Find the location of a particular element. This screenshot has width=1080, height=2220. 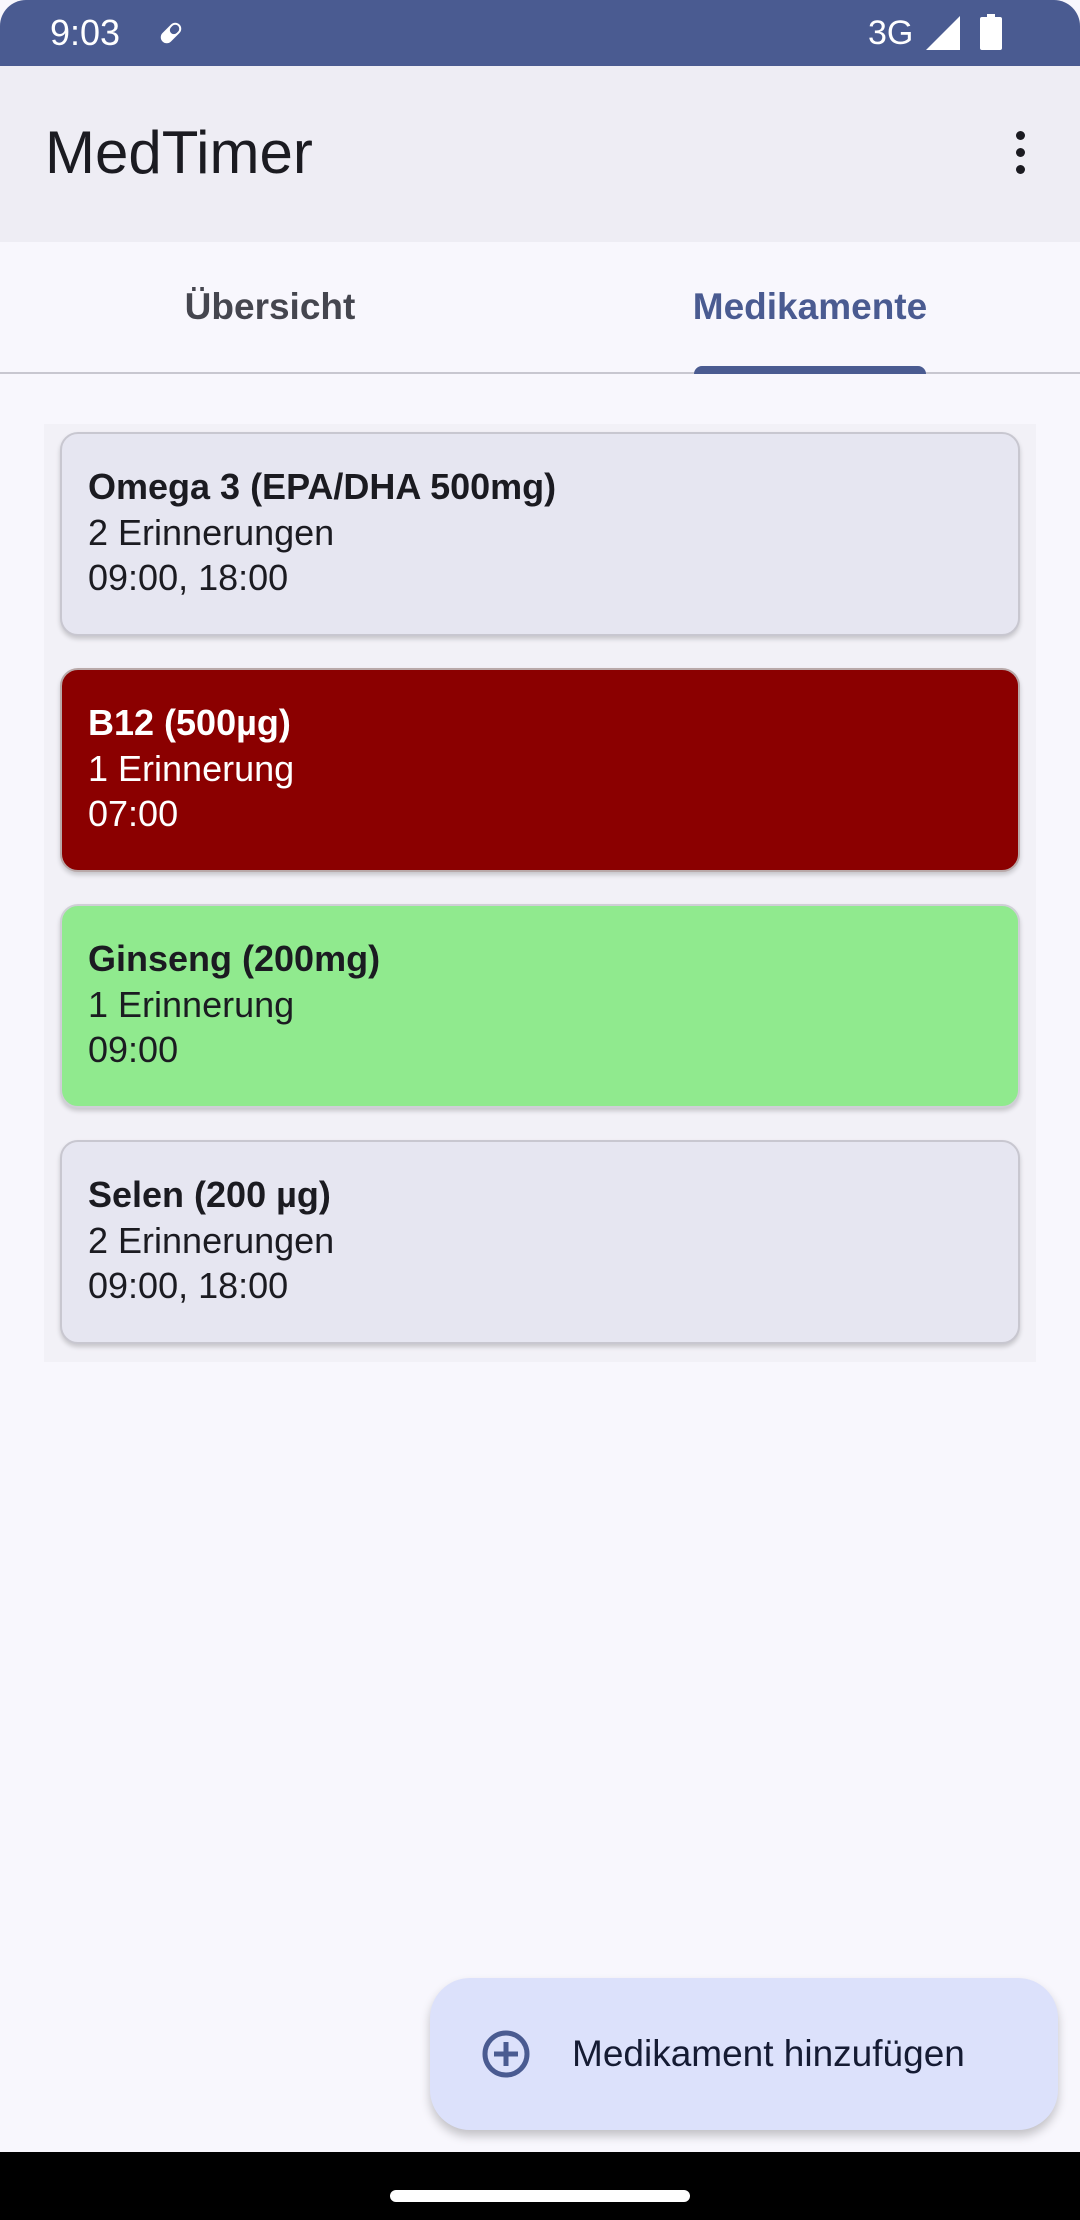

pill-icon is located at coordinates (171, 33).